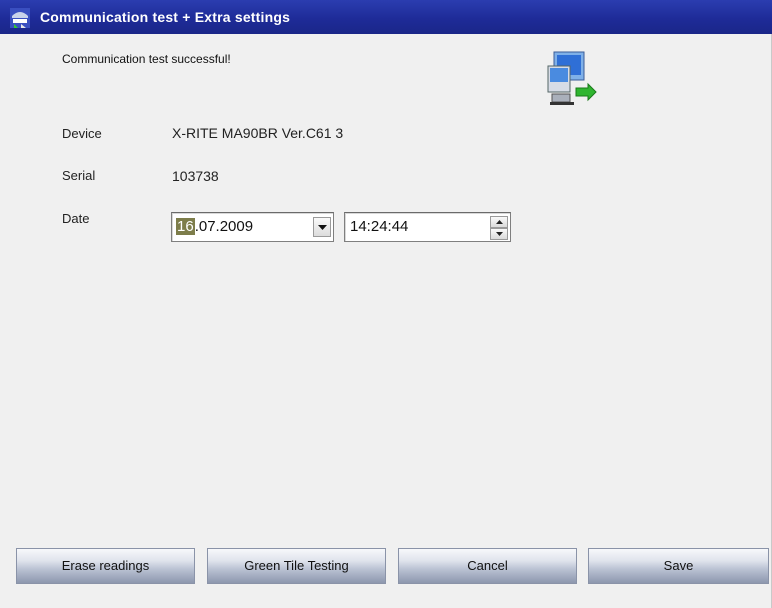 Image resolution: width=772 pixels, height=608 pixels. Describe the element at coordinates (76, 218) in the screenshot. I see `date-label: Date` at that location.